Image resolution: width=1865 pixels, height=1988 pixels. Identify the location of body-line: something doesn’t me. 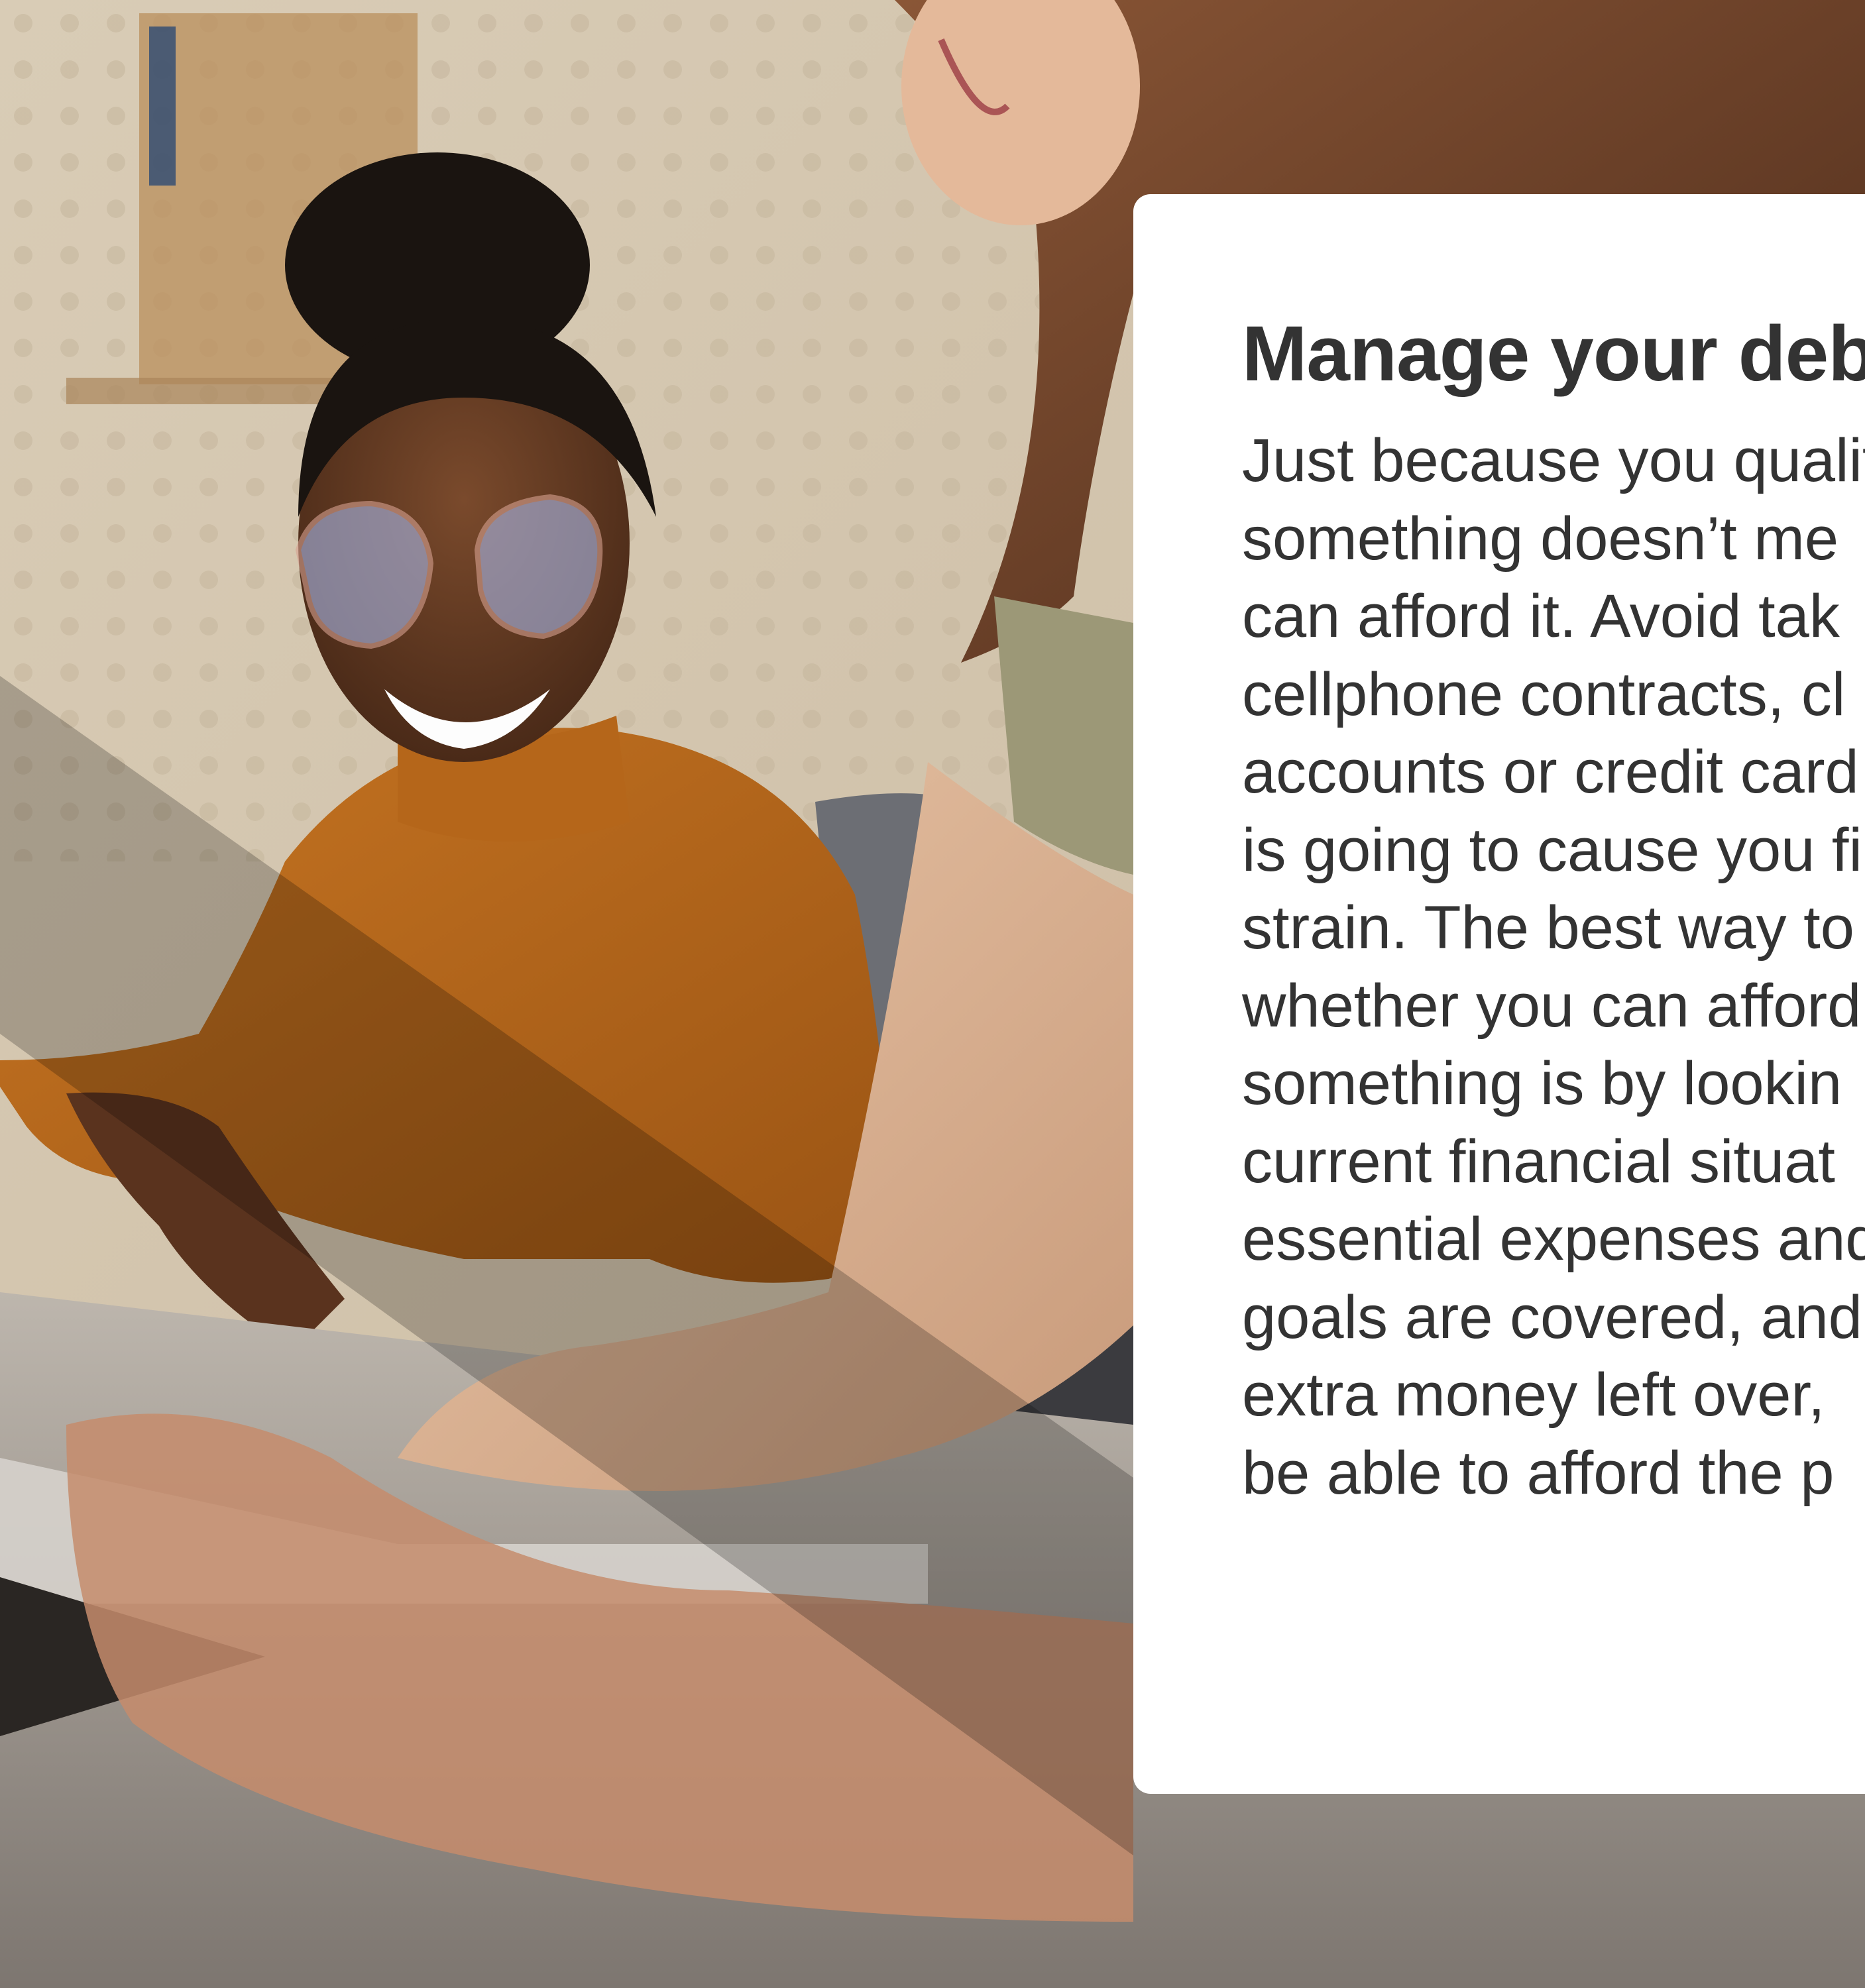
(1540, 538).